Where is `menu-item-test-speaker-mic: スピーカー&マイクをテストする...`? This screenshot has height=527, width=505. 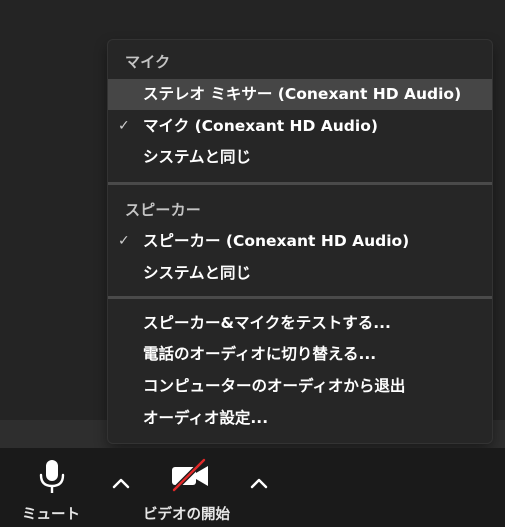
menu-item-test-speaker-mic: スピーカー&マイクをテストする... is located at coordinates (300, 323).